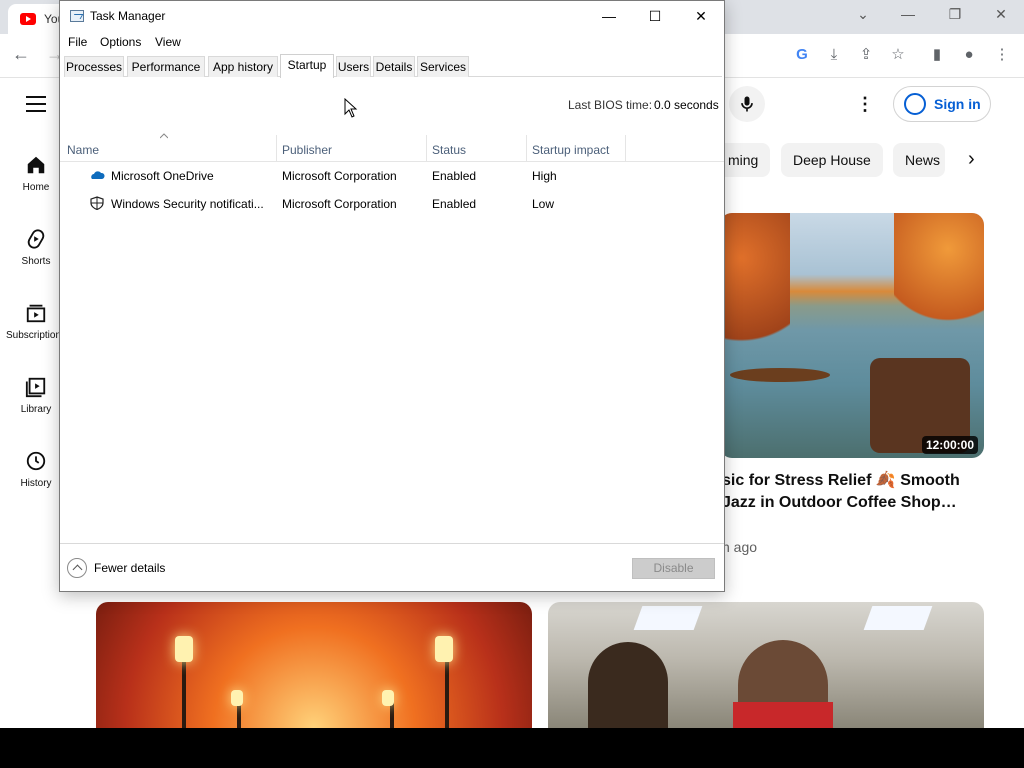  What do you see at coordinates (908, 14) in the screenshot?
I see `browser-minimize-button: —` at bounding box center [908, 14].